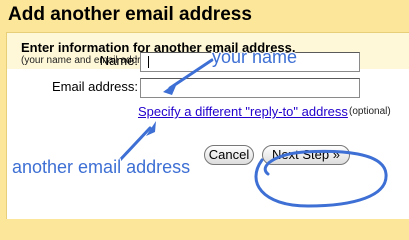 This screenshot has width=409, height=240. I want to click on name-arrowhead, so click(170, 88).